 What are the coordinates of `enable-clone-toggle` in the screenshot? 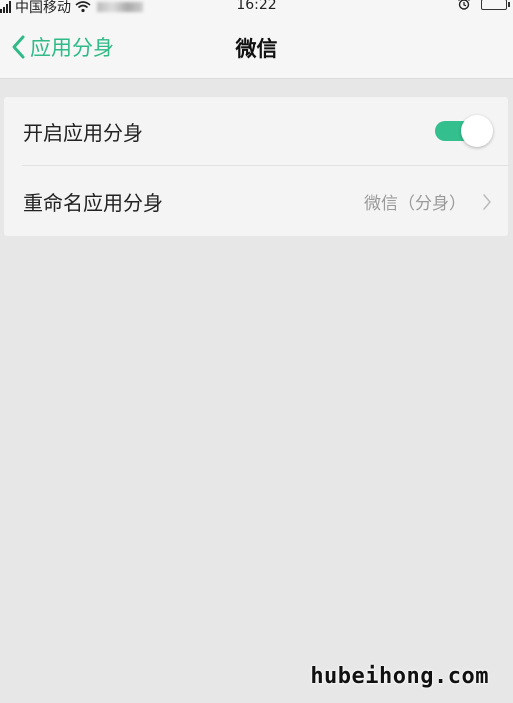 It's located at (464, 131).